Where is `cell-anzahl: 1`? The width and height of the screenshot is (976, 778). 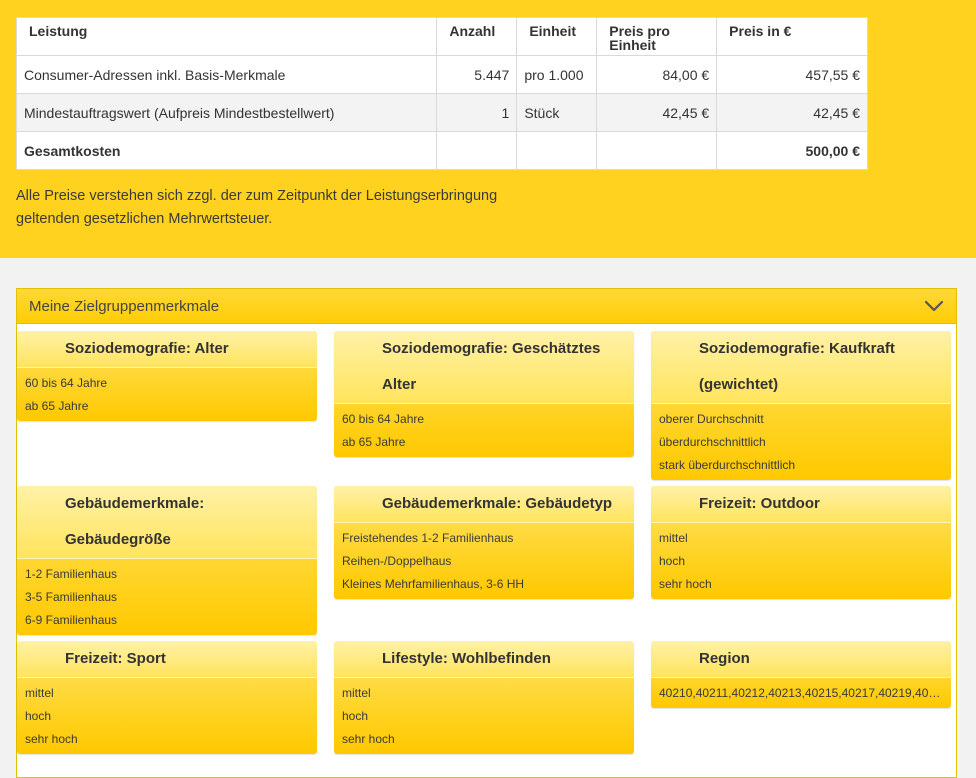
cell-anzahl: 1 is located at coordinates (477, 112).